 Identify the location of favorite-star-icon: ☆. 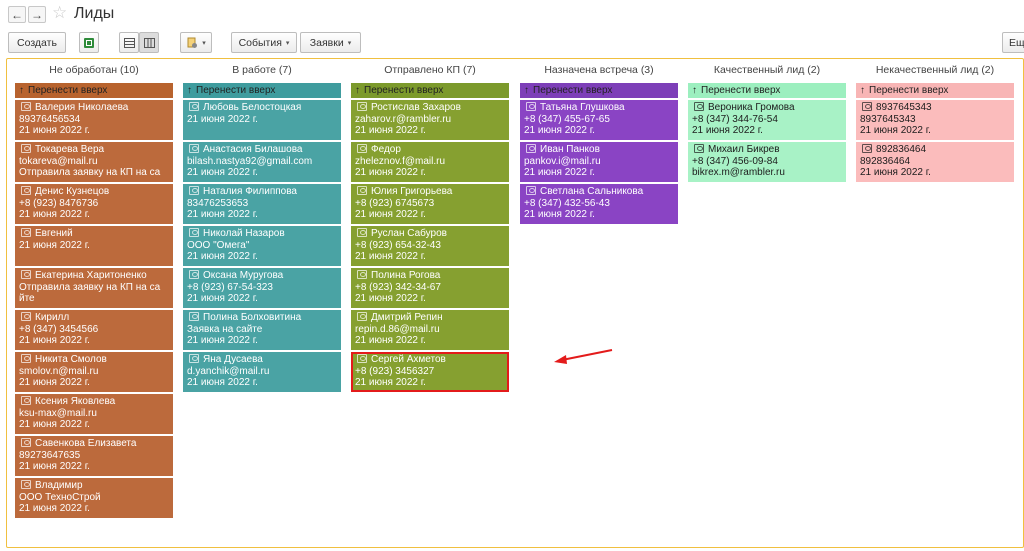
(59, 12).